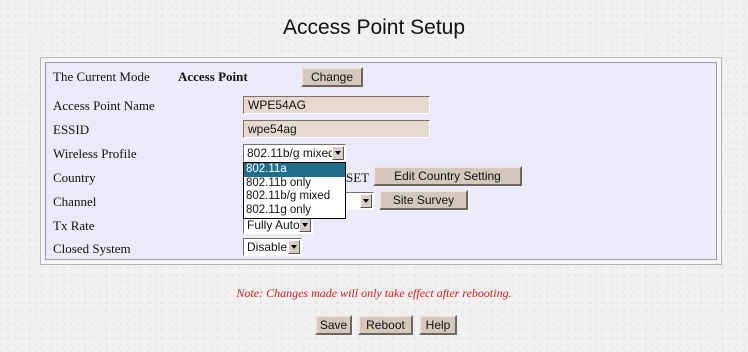 The height and width of the screenshot is (352, 748). Describe the element at coordinates (336, 105) in the screenshot. I see `ap-name-field: WPE54AG` at that location.